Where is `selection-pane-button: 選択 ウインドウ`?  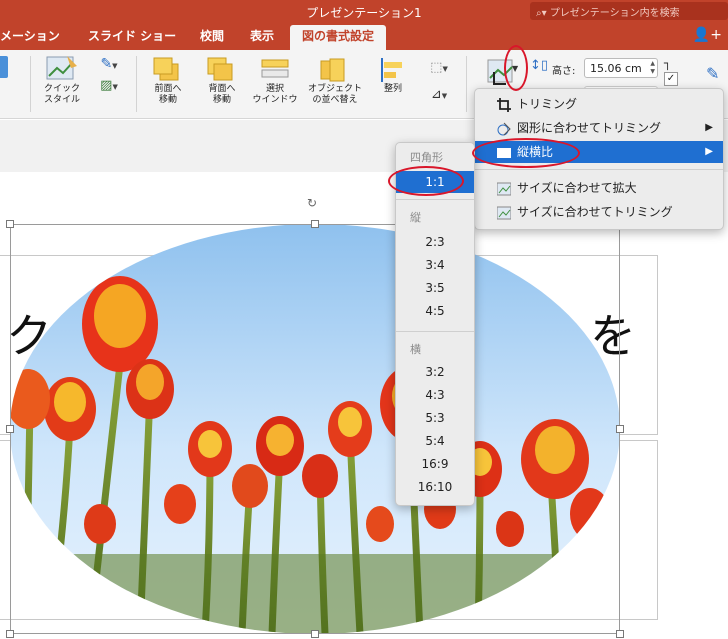 selection-pane-button: 選択 ウインドウ is located at coordinates (275, 81).